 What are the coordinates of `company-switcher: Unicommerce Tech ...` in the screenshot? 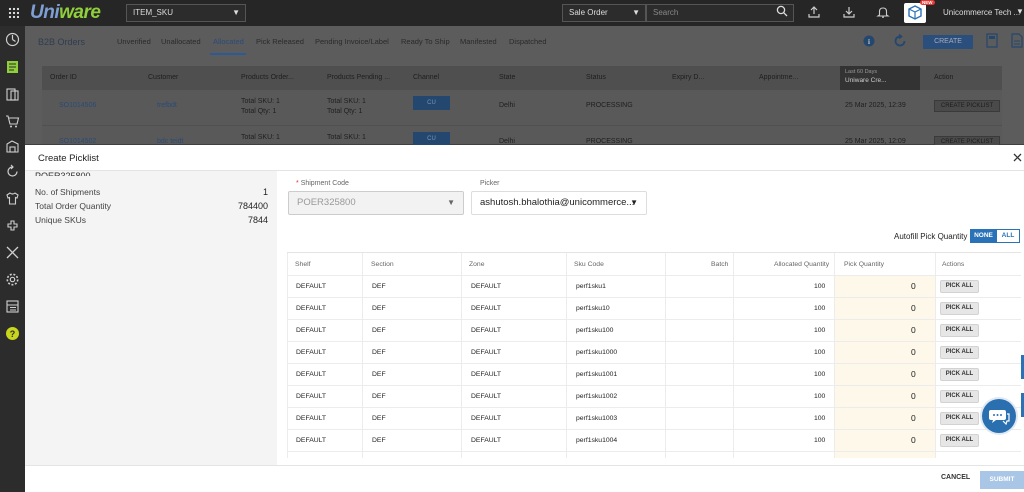 It's located at (981, 12).